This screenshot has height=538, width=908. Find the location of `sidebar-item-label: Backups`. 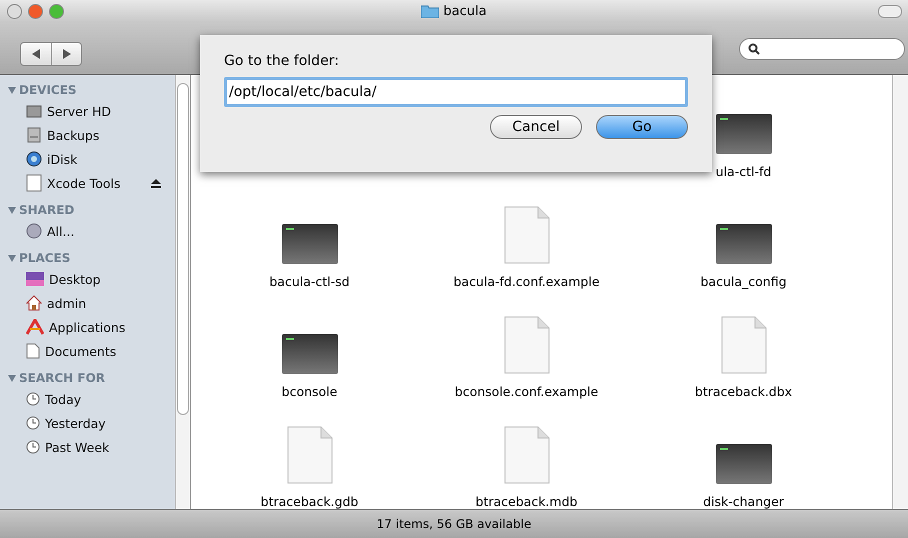

sidebar-item-label: Backups is located at coordinates (73, 135).